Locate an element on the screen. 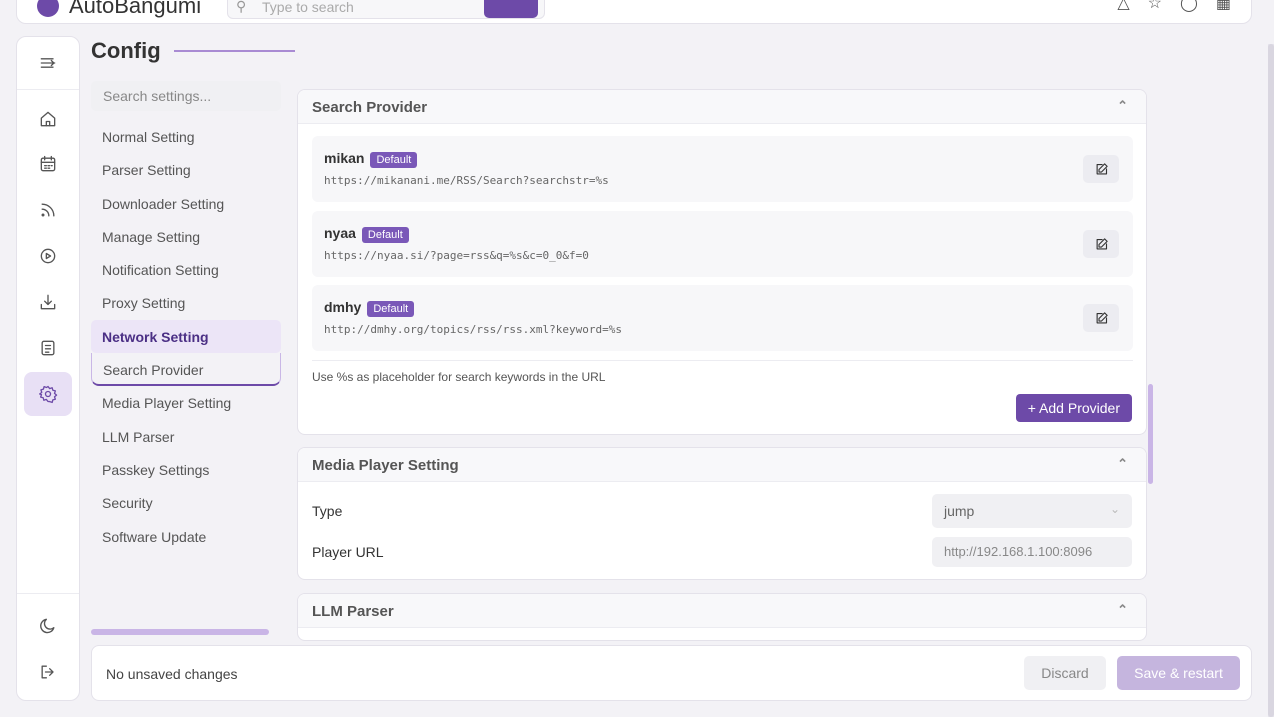 Image resolution: width=1274 pixels, height=717 pixels. page-scrollbar-thumb is located at coordinates (1271, 380).